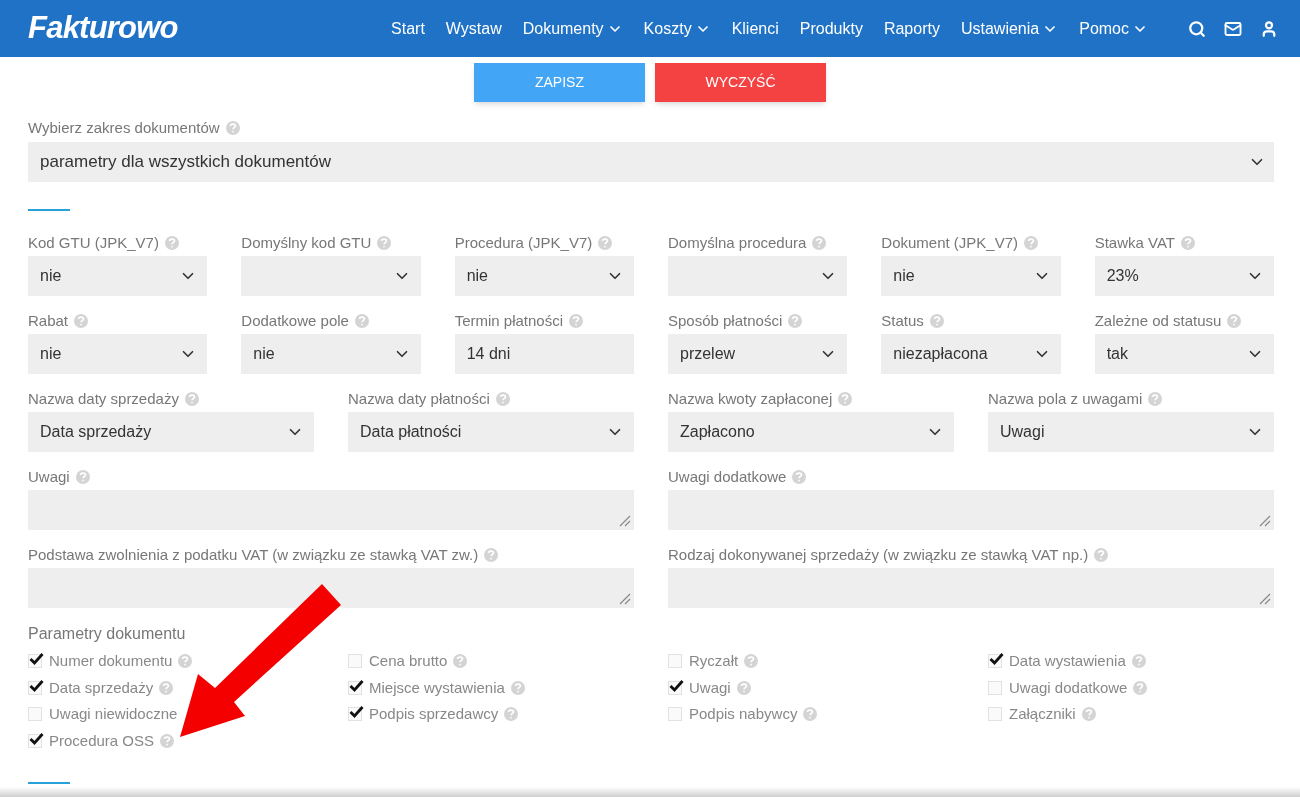 The image size is (1300, 797). Describe the element at coordinates (1197, 28) in the screenshot. I see `search-icon` at that location.